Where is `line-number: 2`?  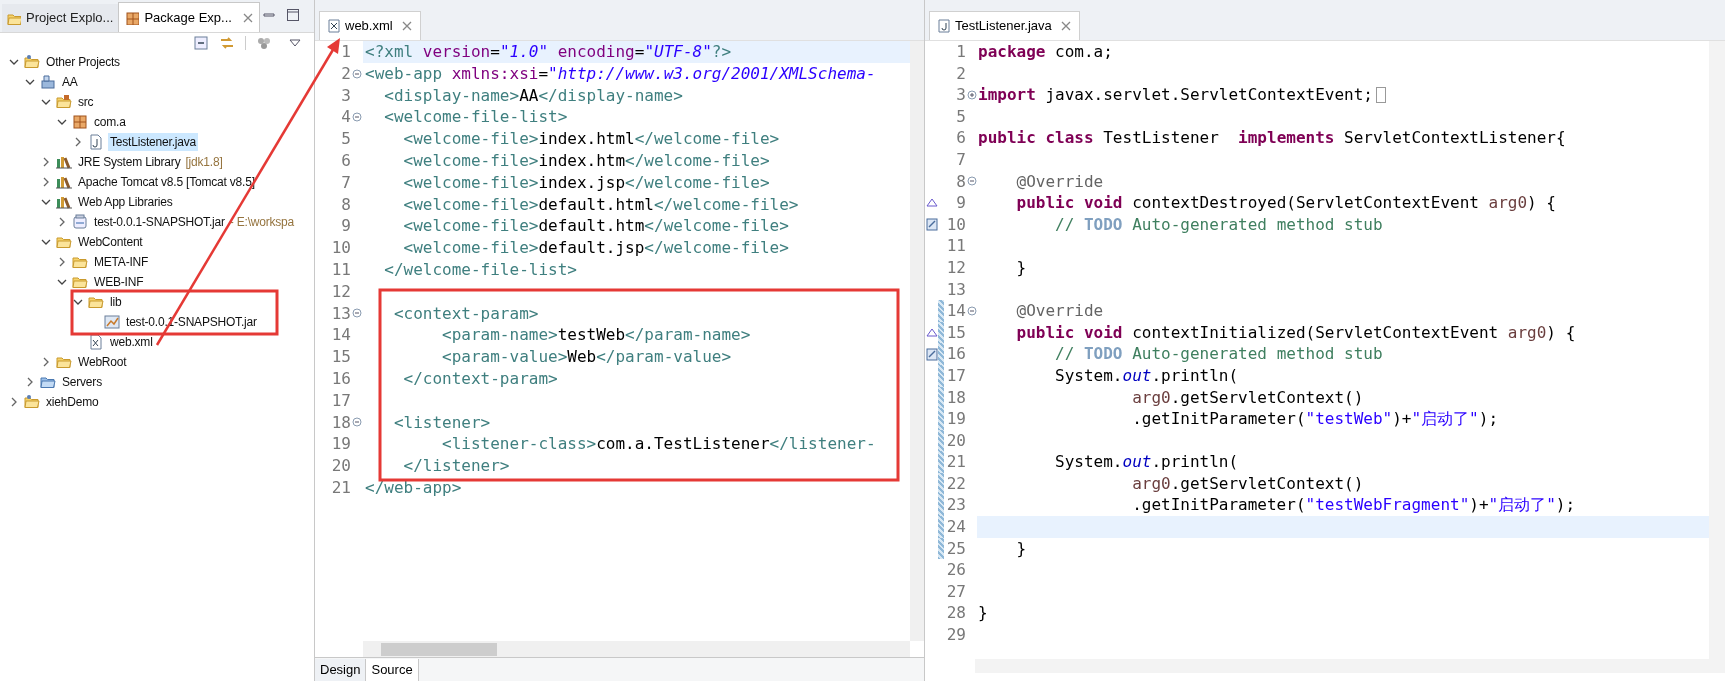 line-number: 2 is located at coordinates (960, 73).